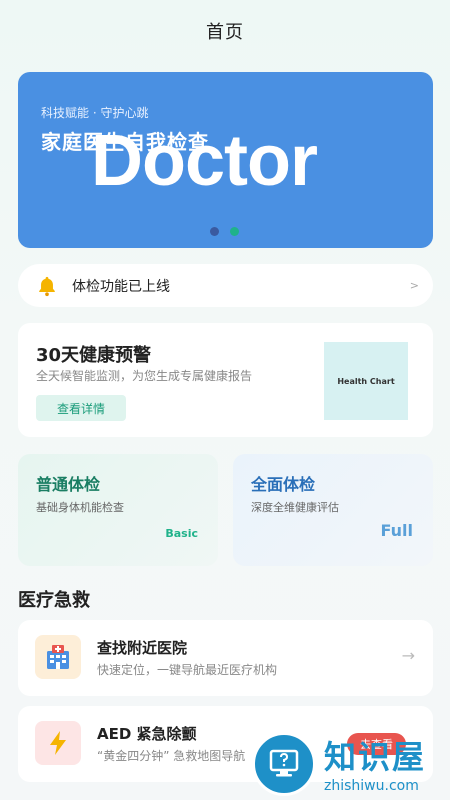 This screenshot has height=800, width=450. What do you see at coordinates (80, 507) in the screenshot?
I see `checkup-description: 基础身体机能检查` at bounding box center [80, 507].